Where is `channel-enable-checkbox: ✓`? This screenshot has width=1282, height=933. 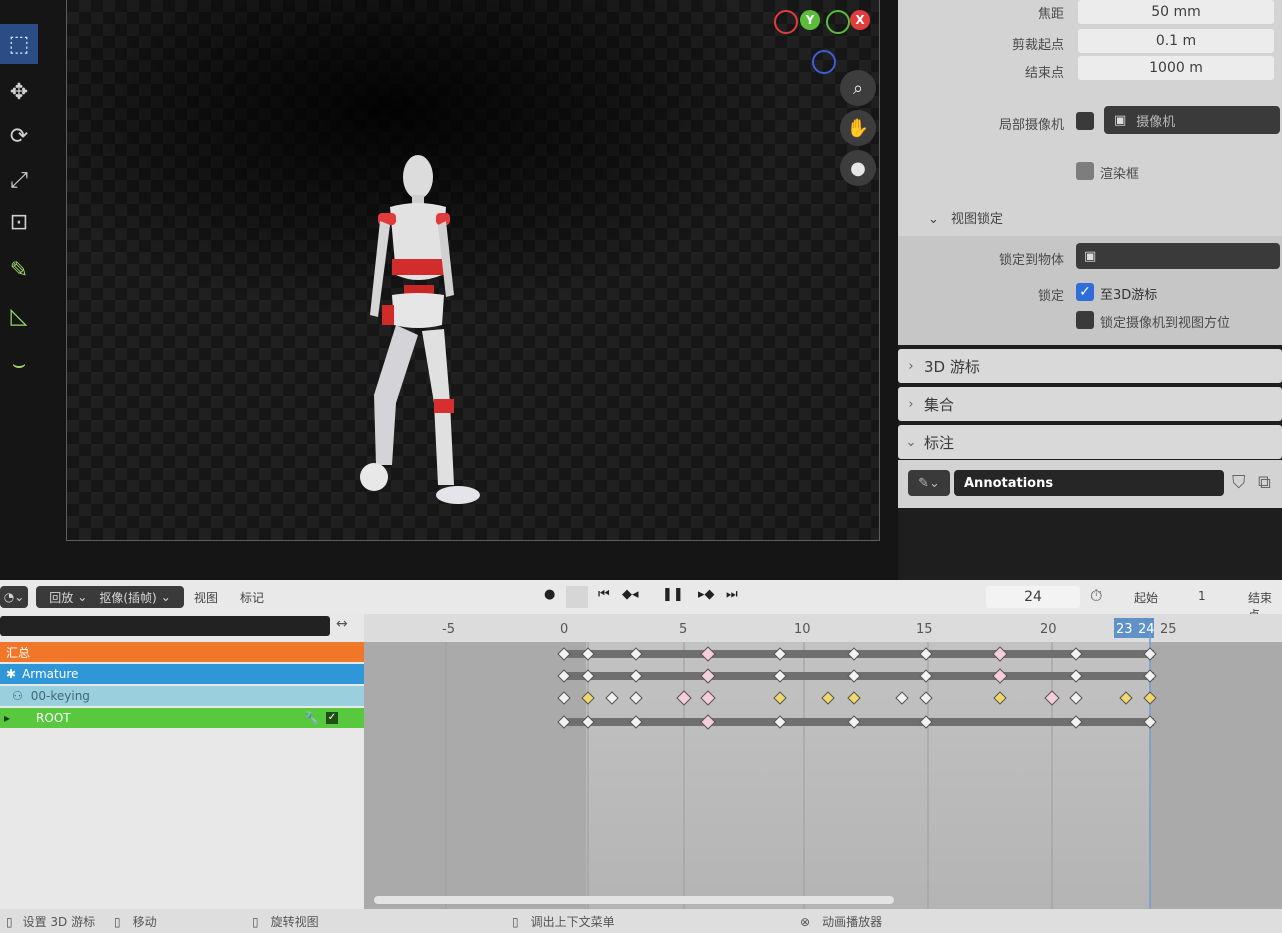 channel-enable-checkbox: ✓ is located at coordinates (332, 718).